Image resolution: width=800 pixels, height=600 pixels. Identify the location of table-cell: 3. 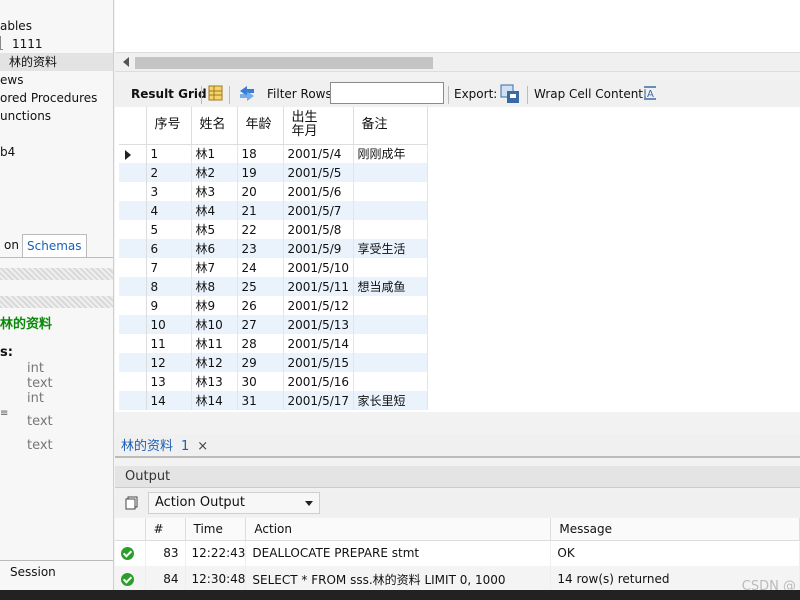
(169, 191).